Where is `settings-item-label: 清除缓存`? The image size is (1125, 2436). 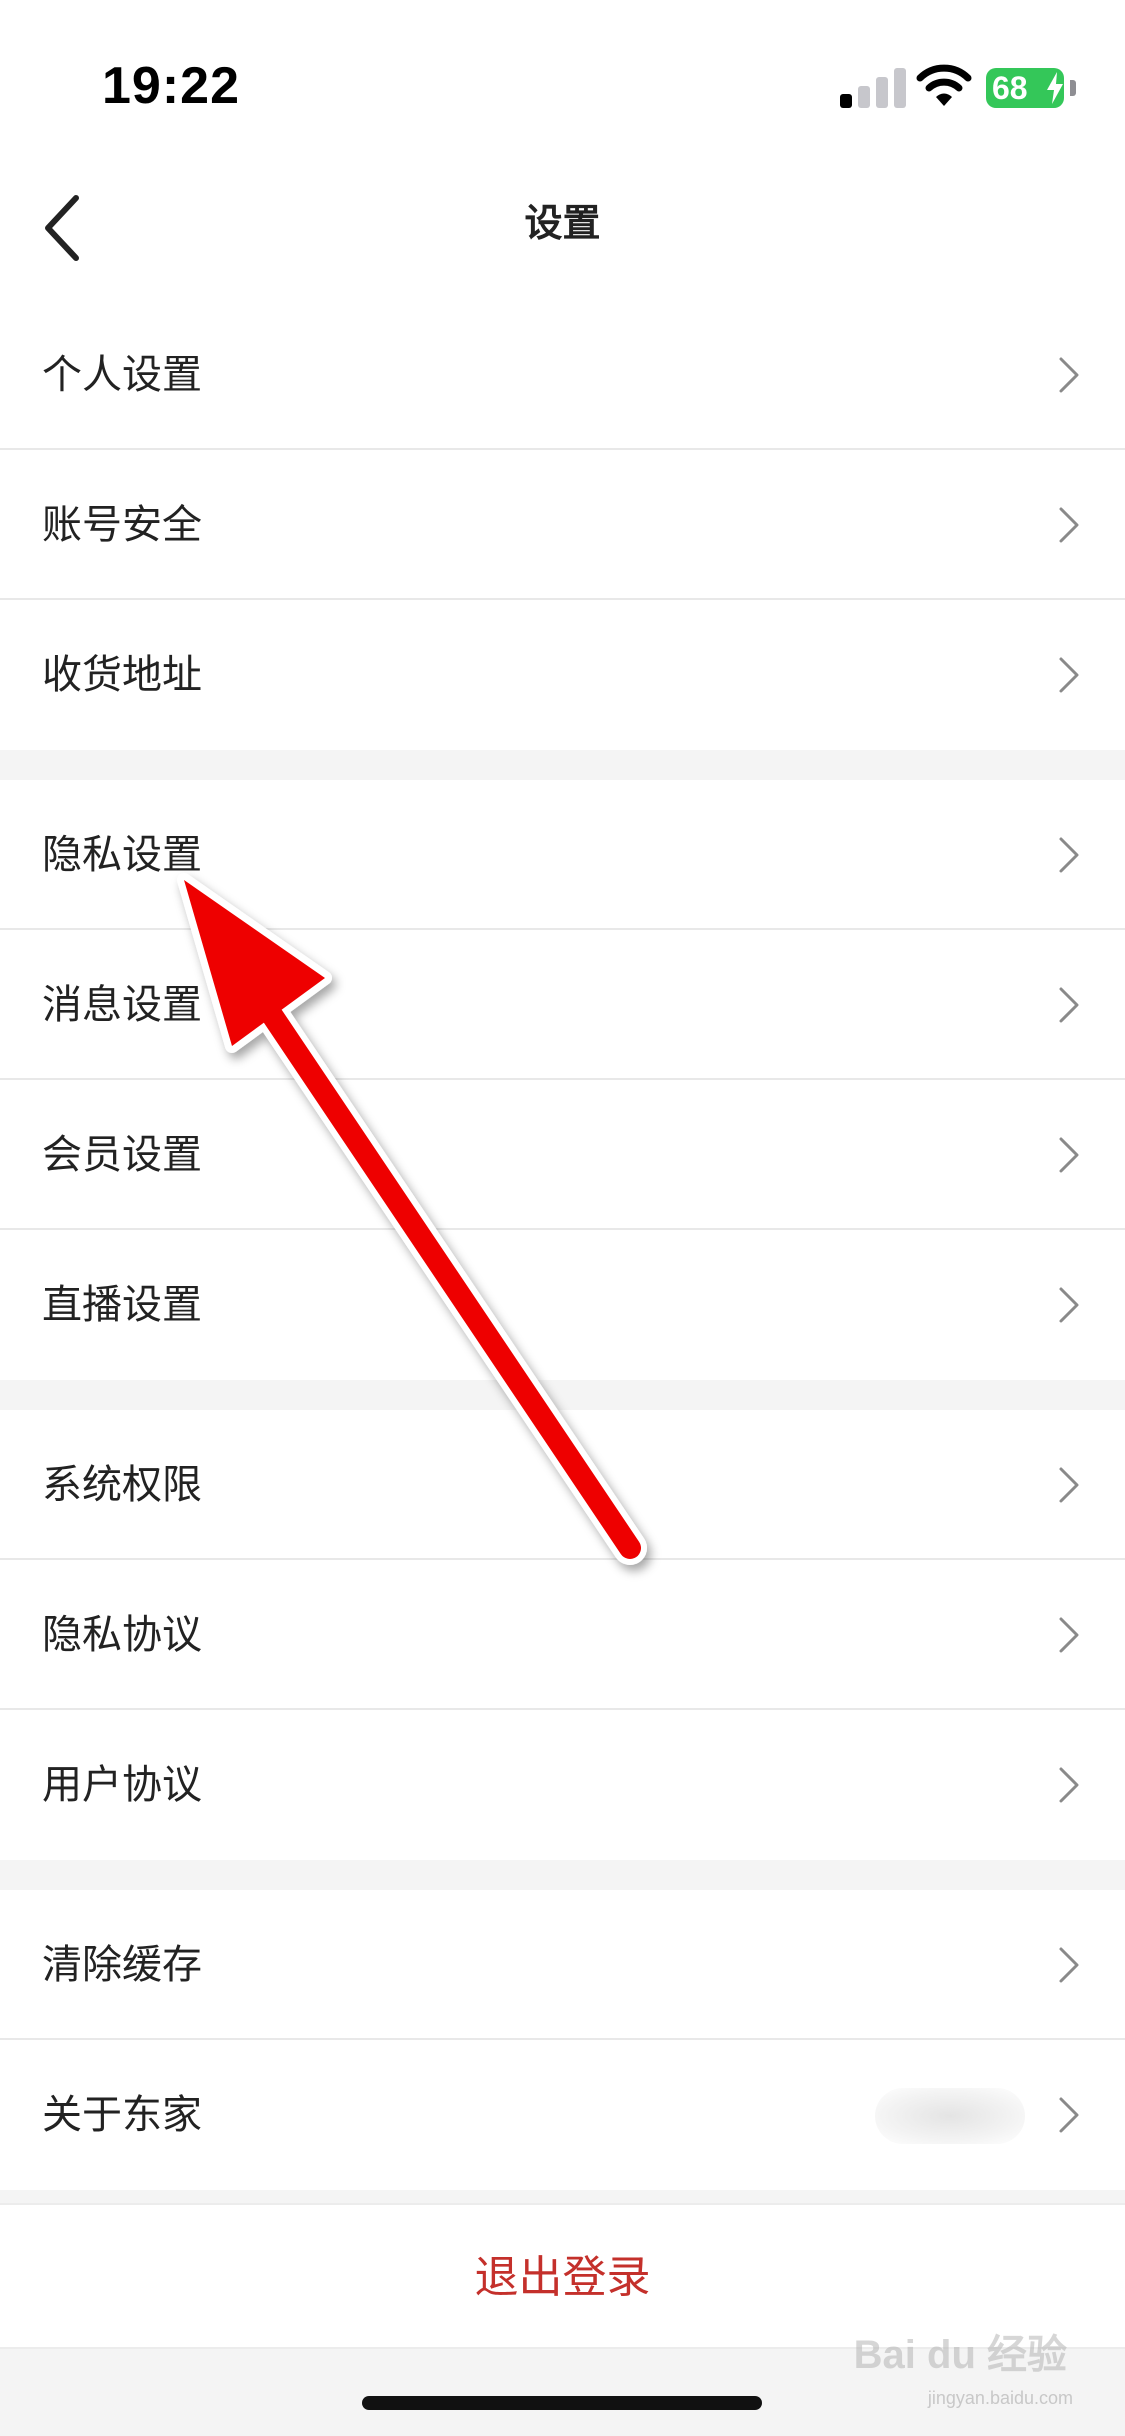
settings-item-label: 清除缓存 is located at coordinates (122, 1965).